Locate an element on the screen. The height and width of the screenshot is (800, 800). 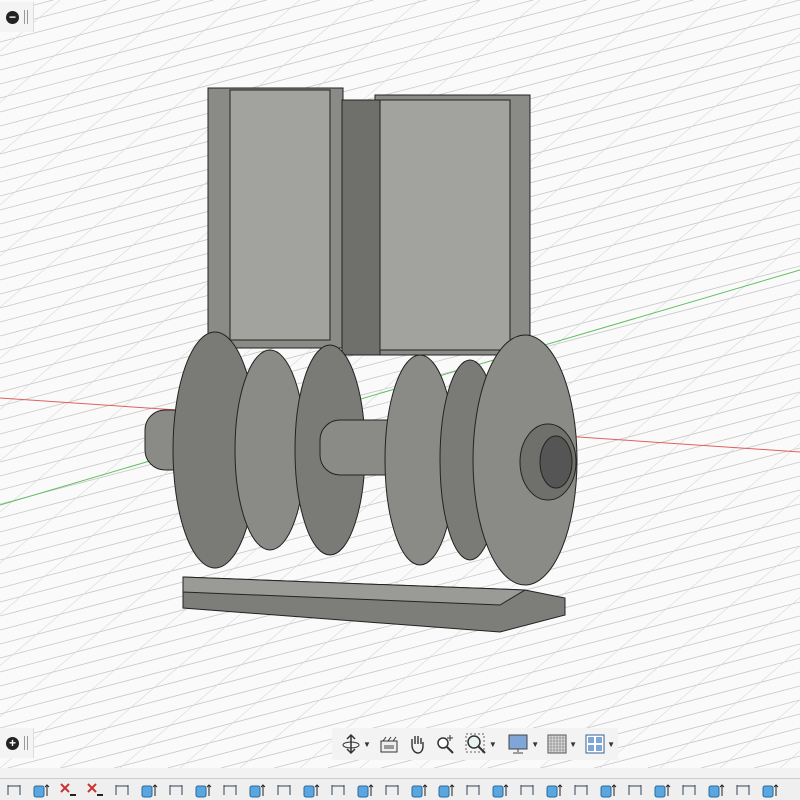
pan-button is located at coordinates (417, 744).